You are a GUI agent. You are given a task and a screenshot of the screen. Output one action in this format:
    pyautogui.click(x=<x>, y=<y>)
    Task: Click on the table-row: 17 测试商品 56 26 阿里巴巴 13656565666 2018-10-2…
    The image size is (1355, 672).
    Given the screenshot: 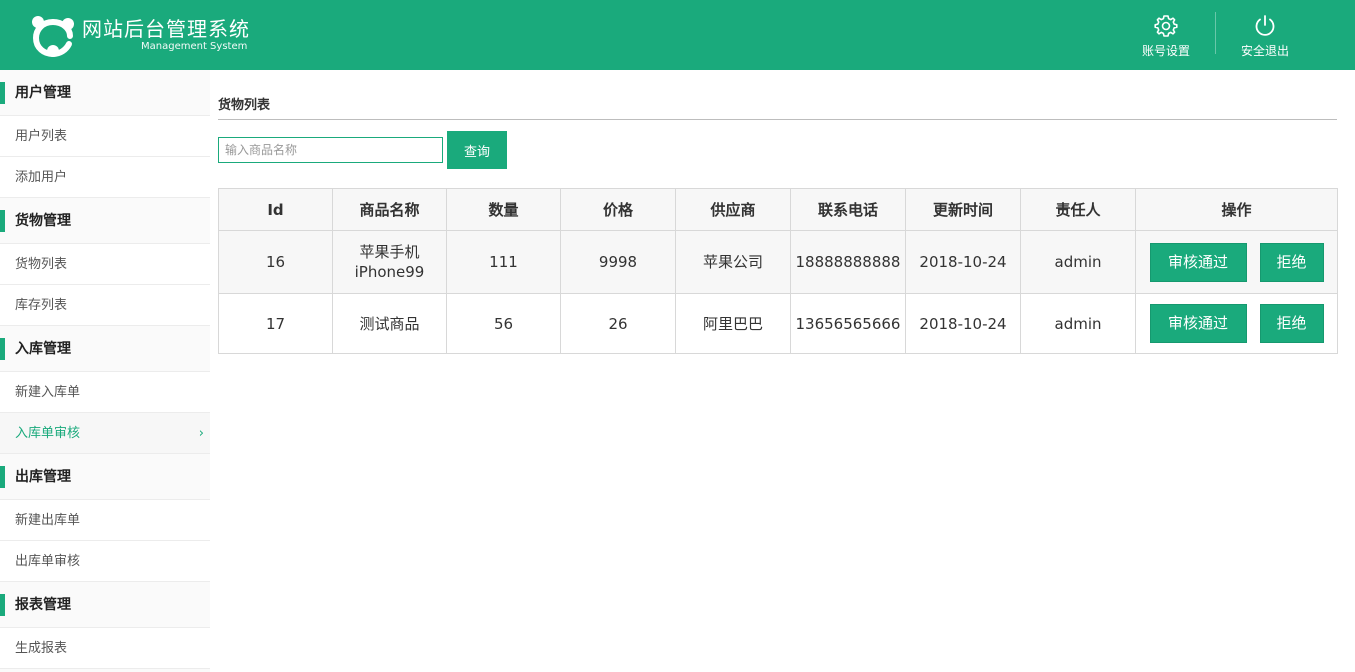 What is the action you would take?
    pyautogui.click(x=778, y=323)
    